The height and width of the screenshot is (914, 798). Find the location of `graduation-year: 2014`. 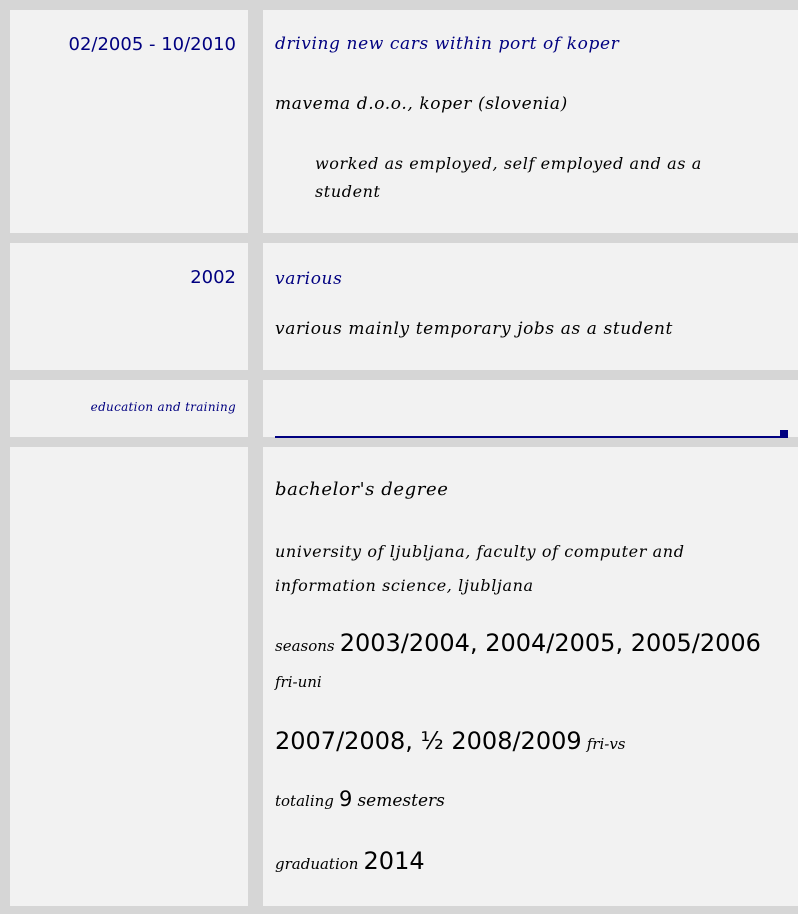

graduation-year: 2014 is located at coordinates (394, 861).